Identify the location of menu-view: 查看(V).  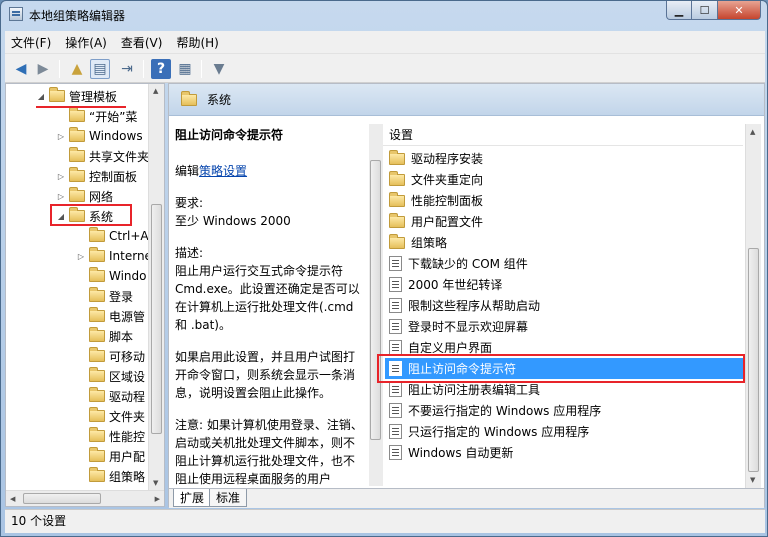
(142, 42).